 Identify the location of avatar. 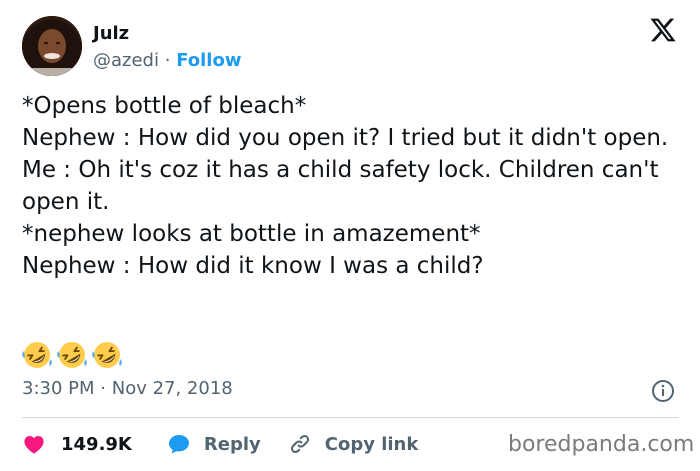
(52, 46).